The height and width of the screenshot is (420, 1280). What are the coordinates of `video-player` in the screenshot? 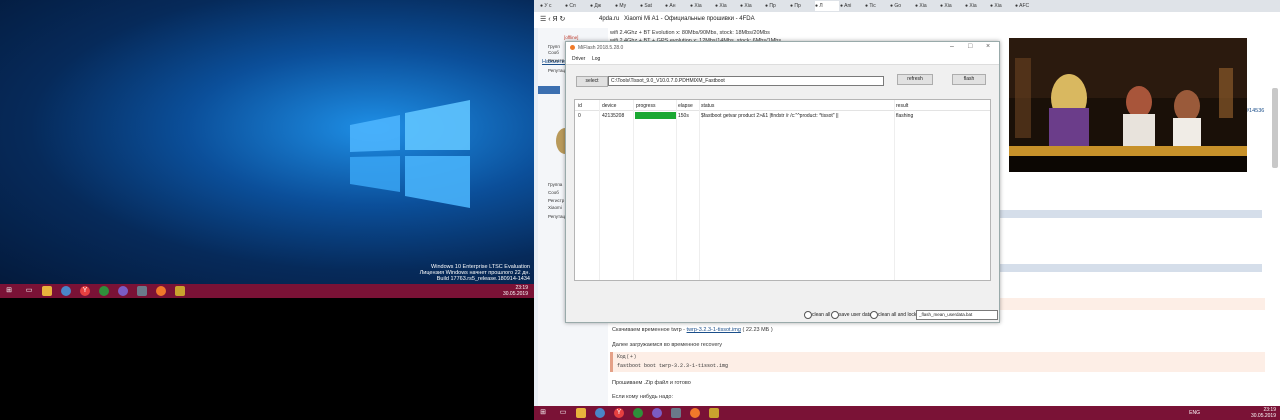 It's located at (1128, 105).